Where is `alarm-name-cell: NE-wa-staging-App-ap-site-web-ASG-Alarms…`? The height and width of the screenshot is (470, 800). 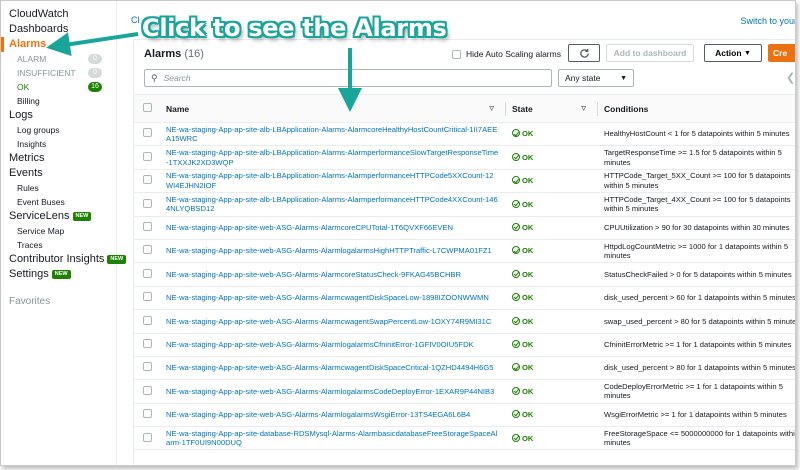 alarm-name-cell: NE-wa-staging-App-ap-site-web-ASG-Alarms… is located at coordinates (333, 345).